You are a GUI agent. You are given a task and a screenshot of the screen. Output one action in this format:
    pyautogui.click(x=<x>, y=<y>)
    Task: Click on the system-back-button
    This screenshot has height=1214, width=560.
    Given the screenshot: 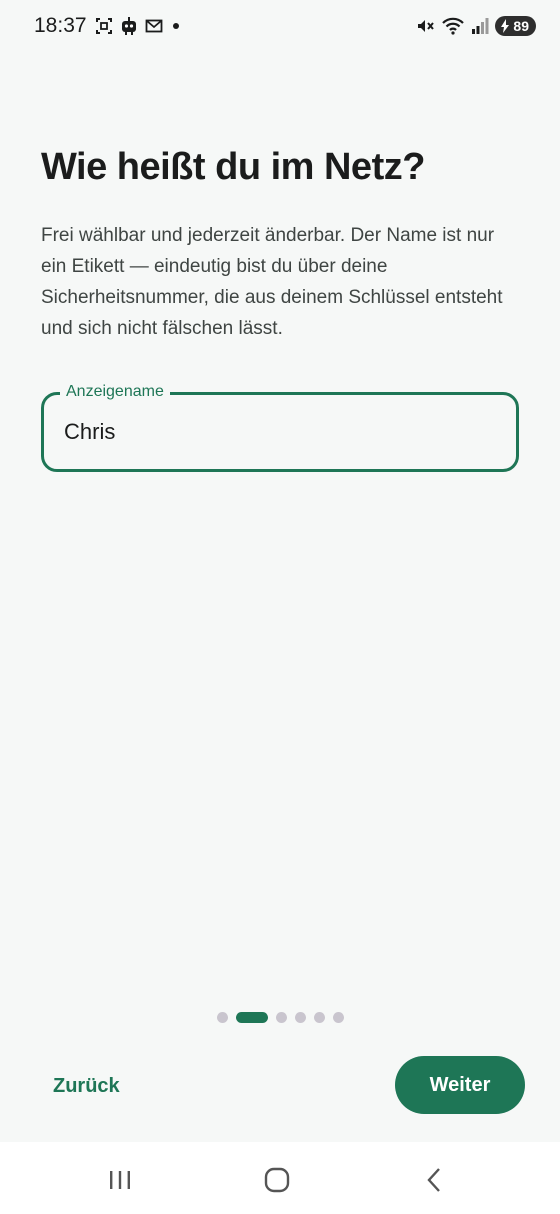 What is the action you would take?
    pyautogui.click(x=434, y=1180)
    